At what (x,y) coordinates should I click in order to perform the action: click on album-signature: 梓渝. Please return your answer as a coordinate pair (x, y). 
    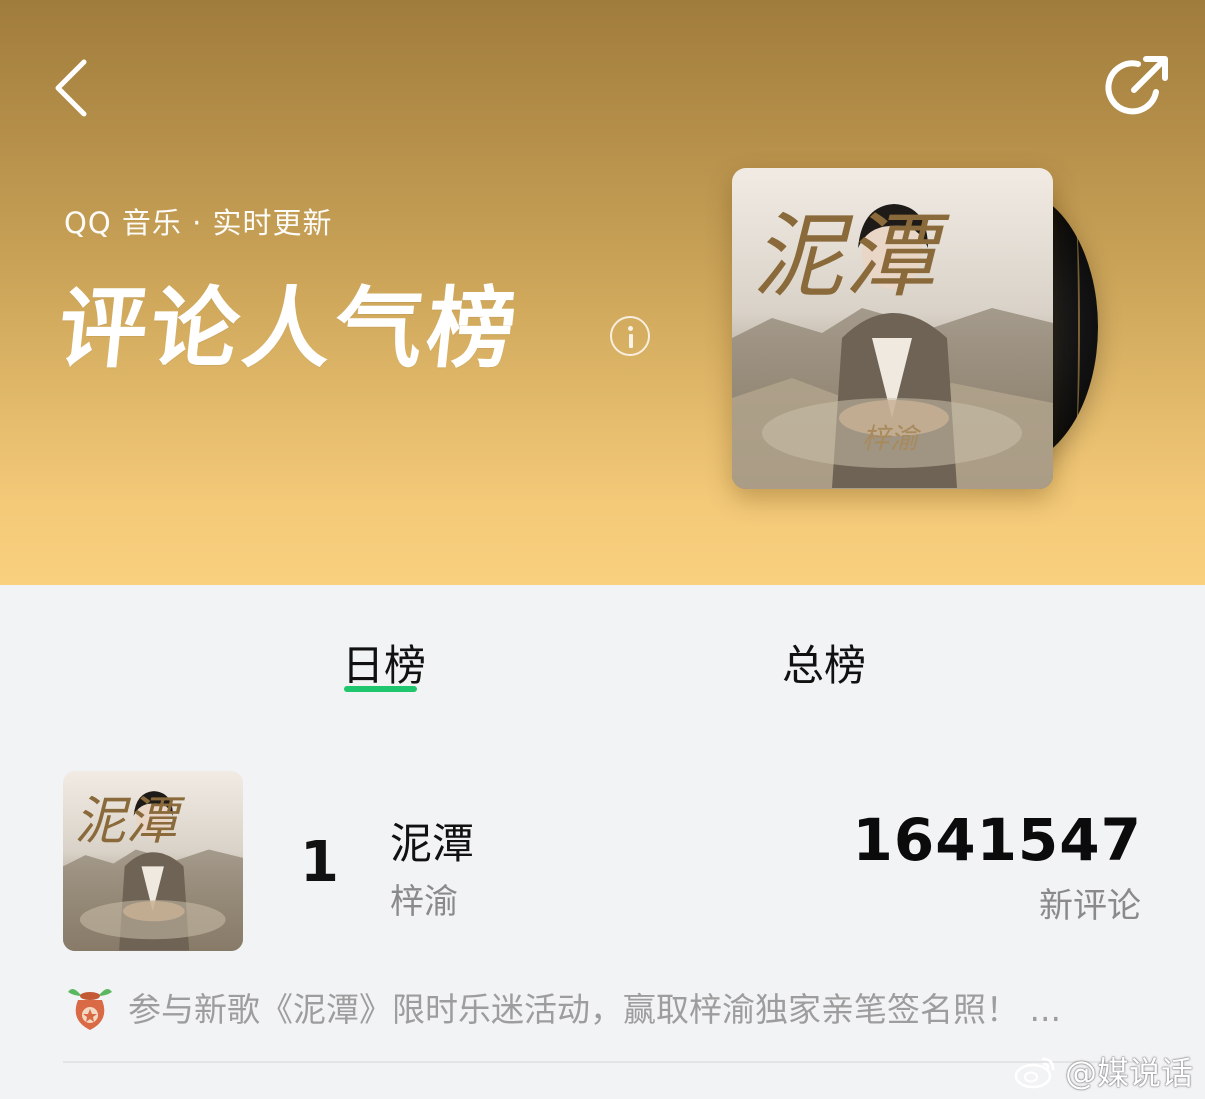
    Looking at the image, I should click on (892, 438).